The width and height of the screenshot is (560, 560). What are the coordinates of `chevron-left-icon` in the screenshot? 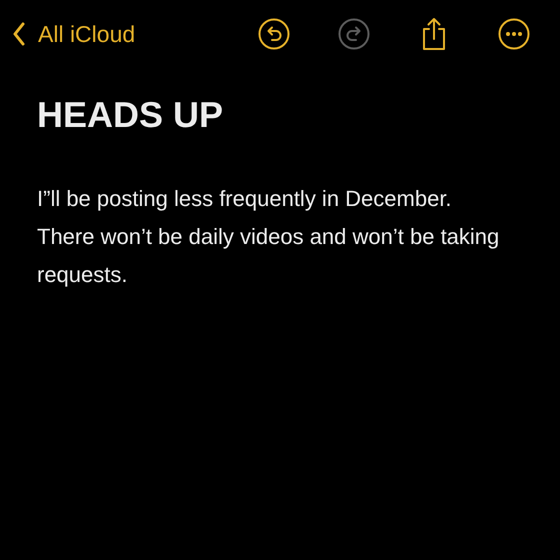 It's located at (19, 34).